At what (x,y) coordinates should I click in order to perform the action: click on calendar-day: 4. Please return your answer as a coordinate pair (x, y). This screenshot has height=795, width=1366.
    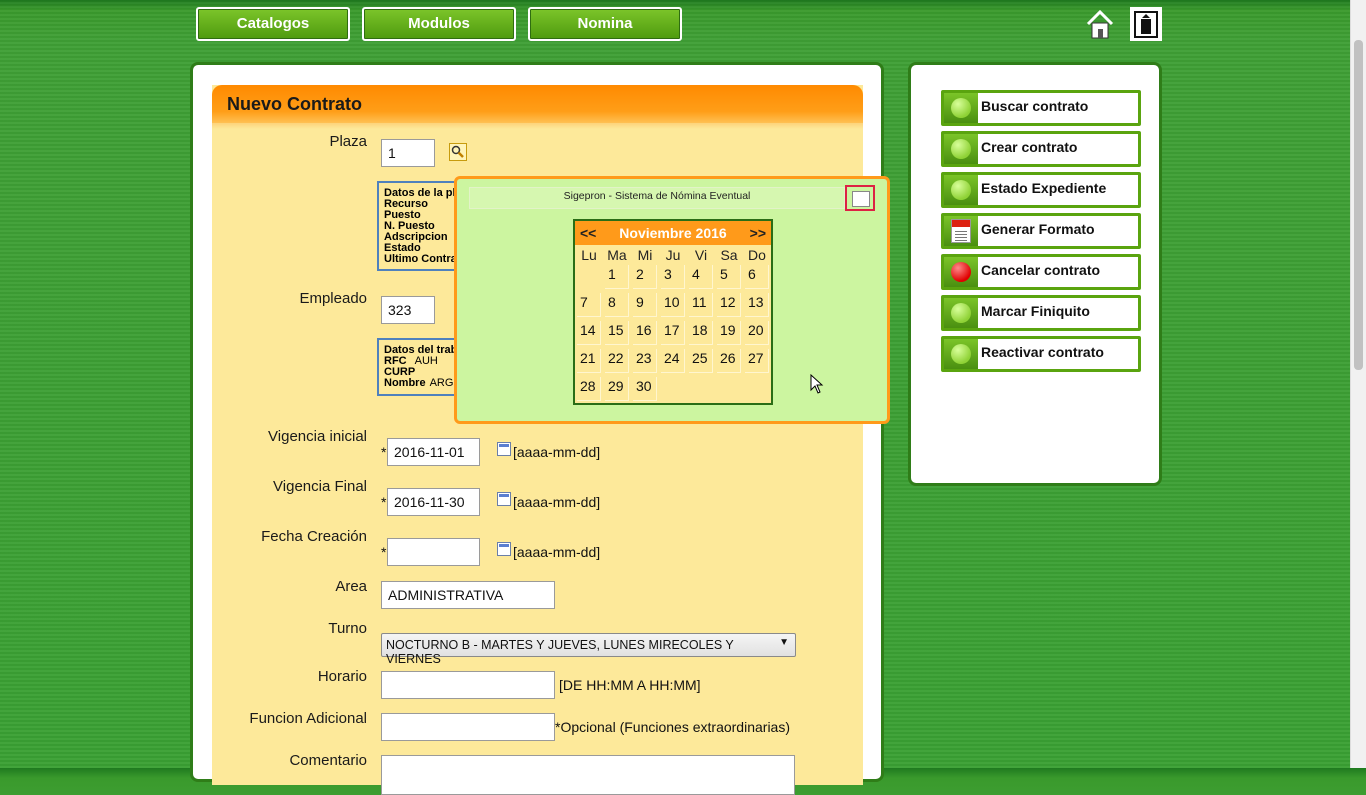
    Looking at the image, I should click on (701, 277).